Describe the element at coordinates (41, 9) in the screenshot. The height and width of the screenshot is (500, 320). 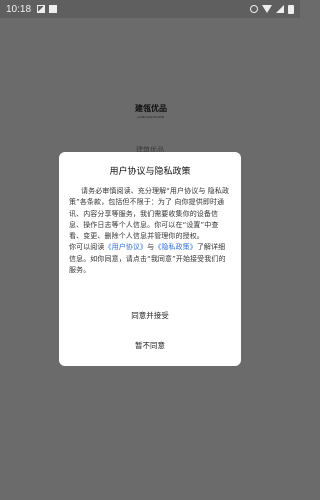
I see `image-notification-icon` at that location.